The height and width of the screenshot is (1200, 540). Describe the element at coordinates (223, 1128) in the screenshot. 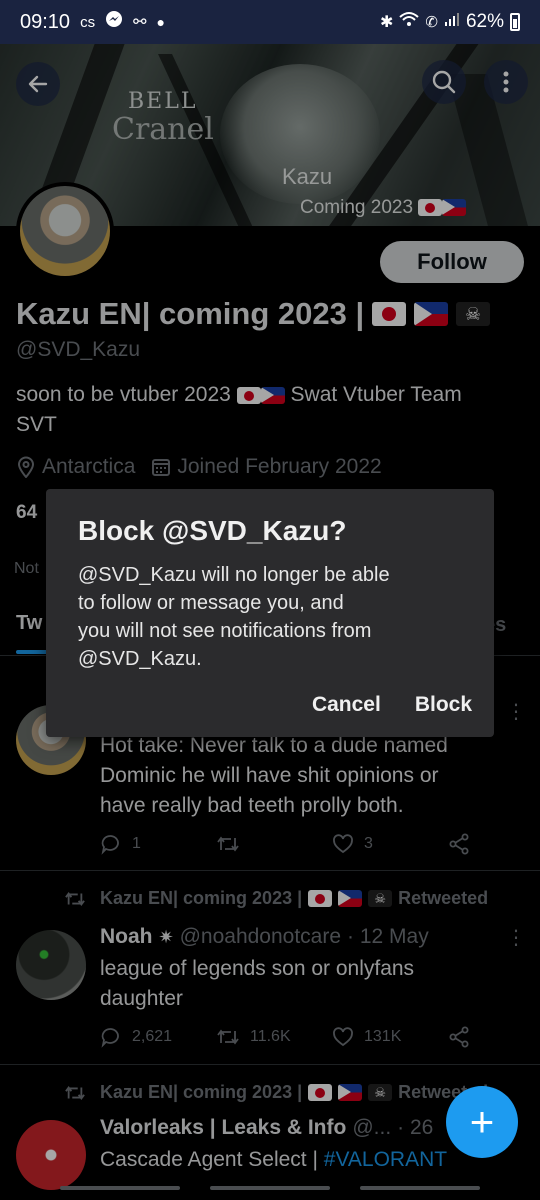

I see `tweet-author: Valorleaks | Leaks & Info` at that location.